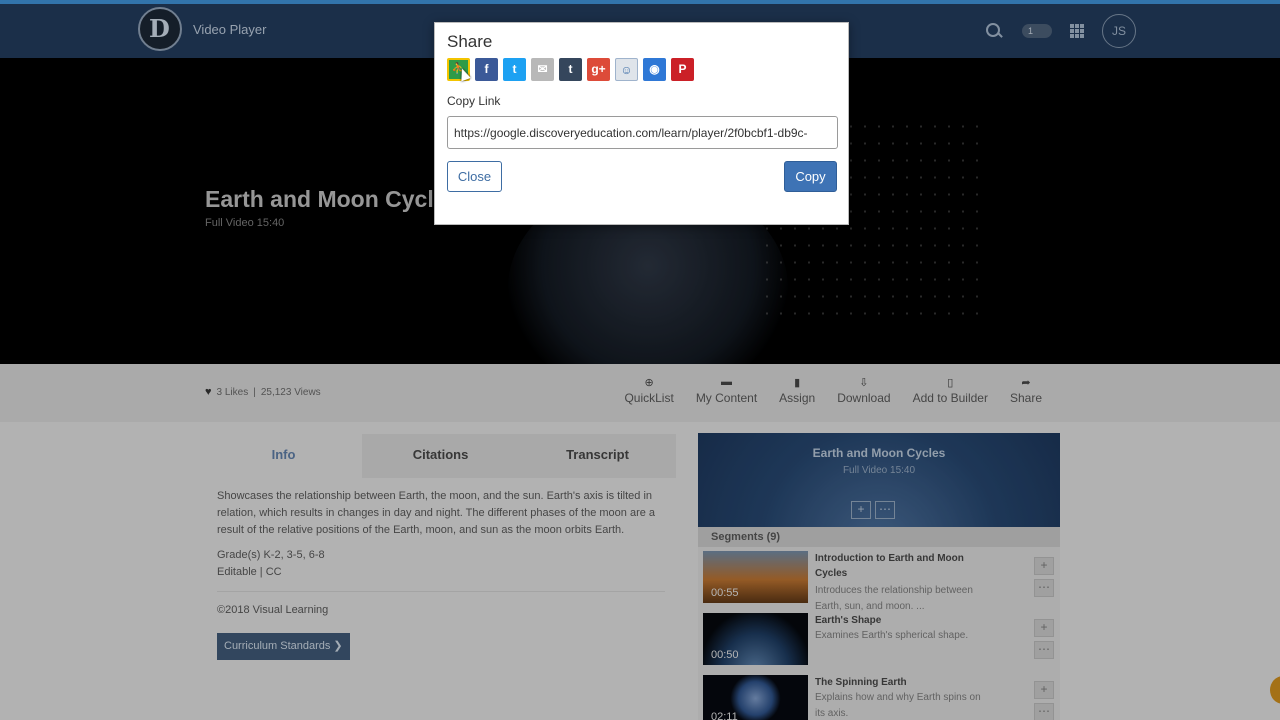 Image resolution: width=1280 pixels, height=720 pixels. Describe the element at coordinates (810, 176) in the screenshot. I see `copy-button: Copy` at that location.